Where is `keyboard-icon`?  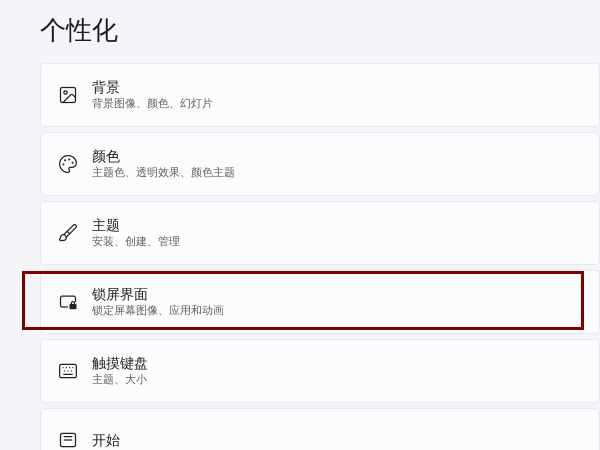 keyboard-icon is located at coordinates (68, 371).